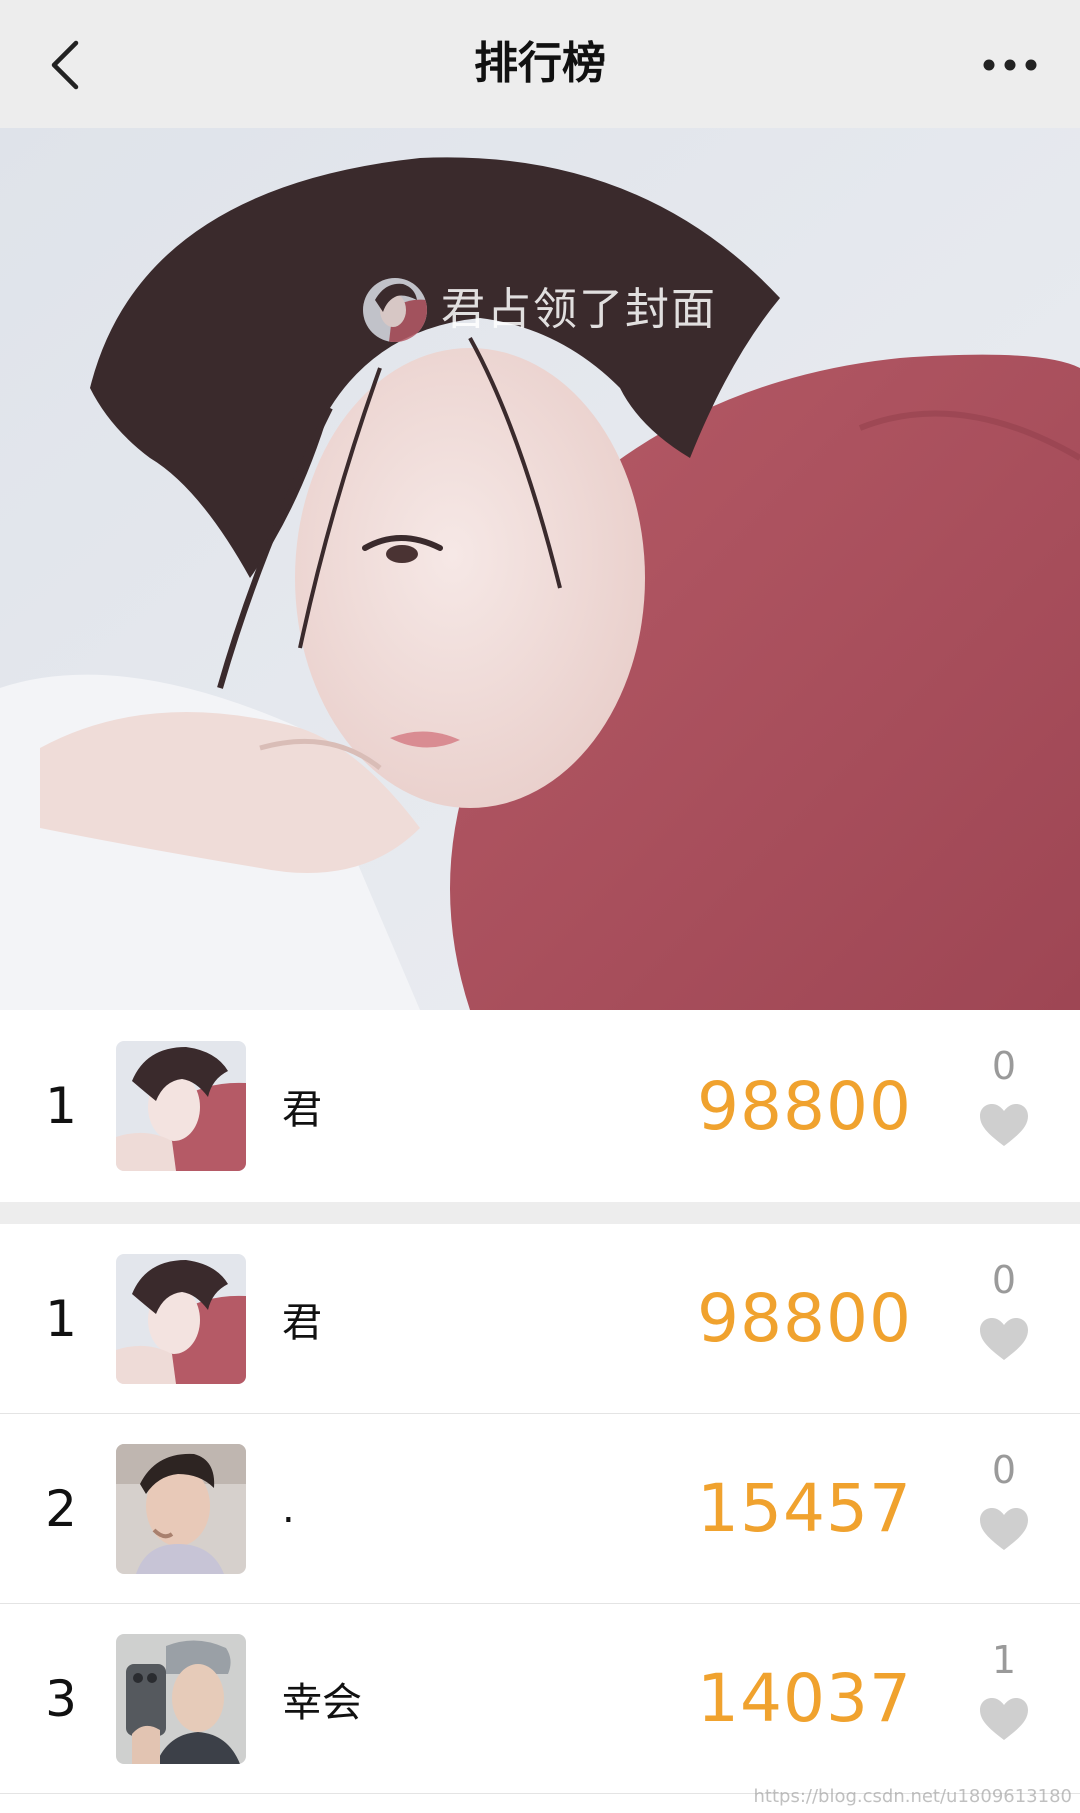 This screenshot has width=1080, height=1813. I want to click on cover-caption-text: 君占领了封面, so click(579, 309).